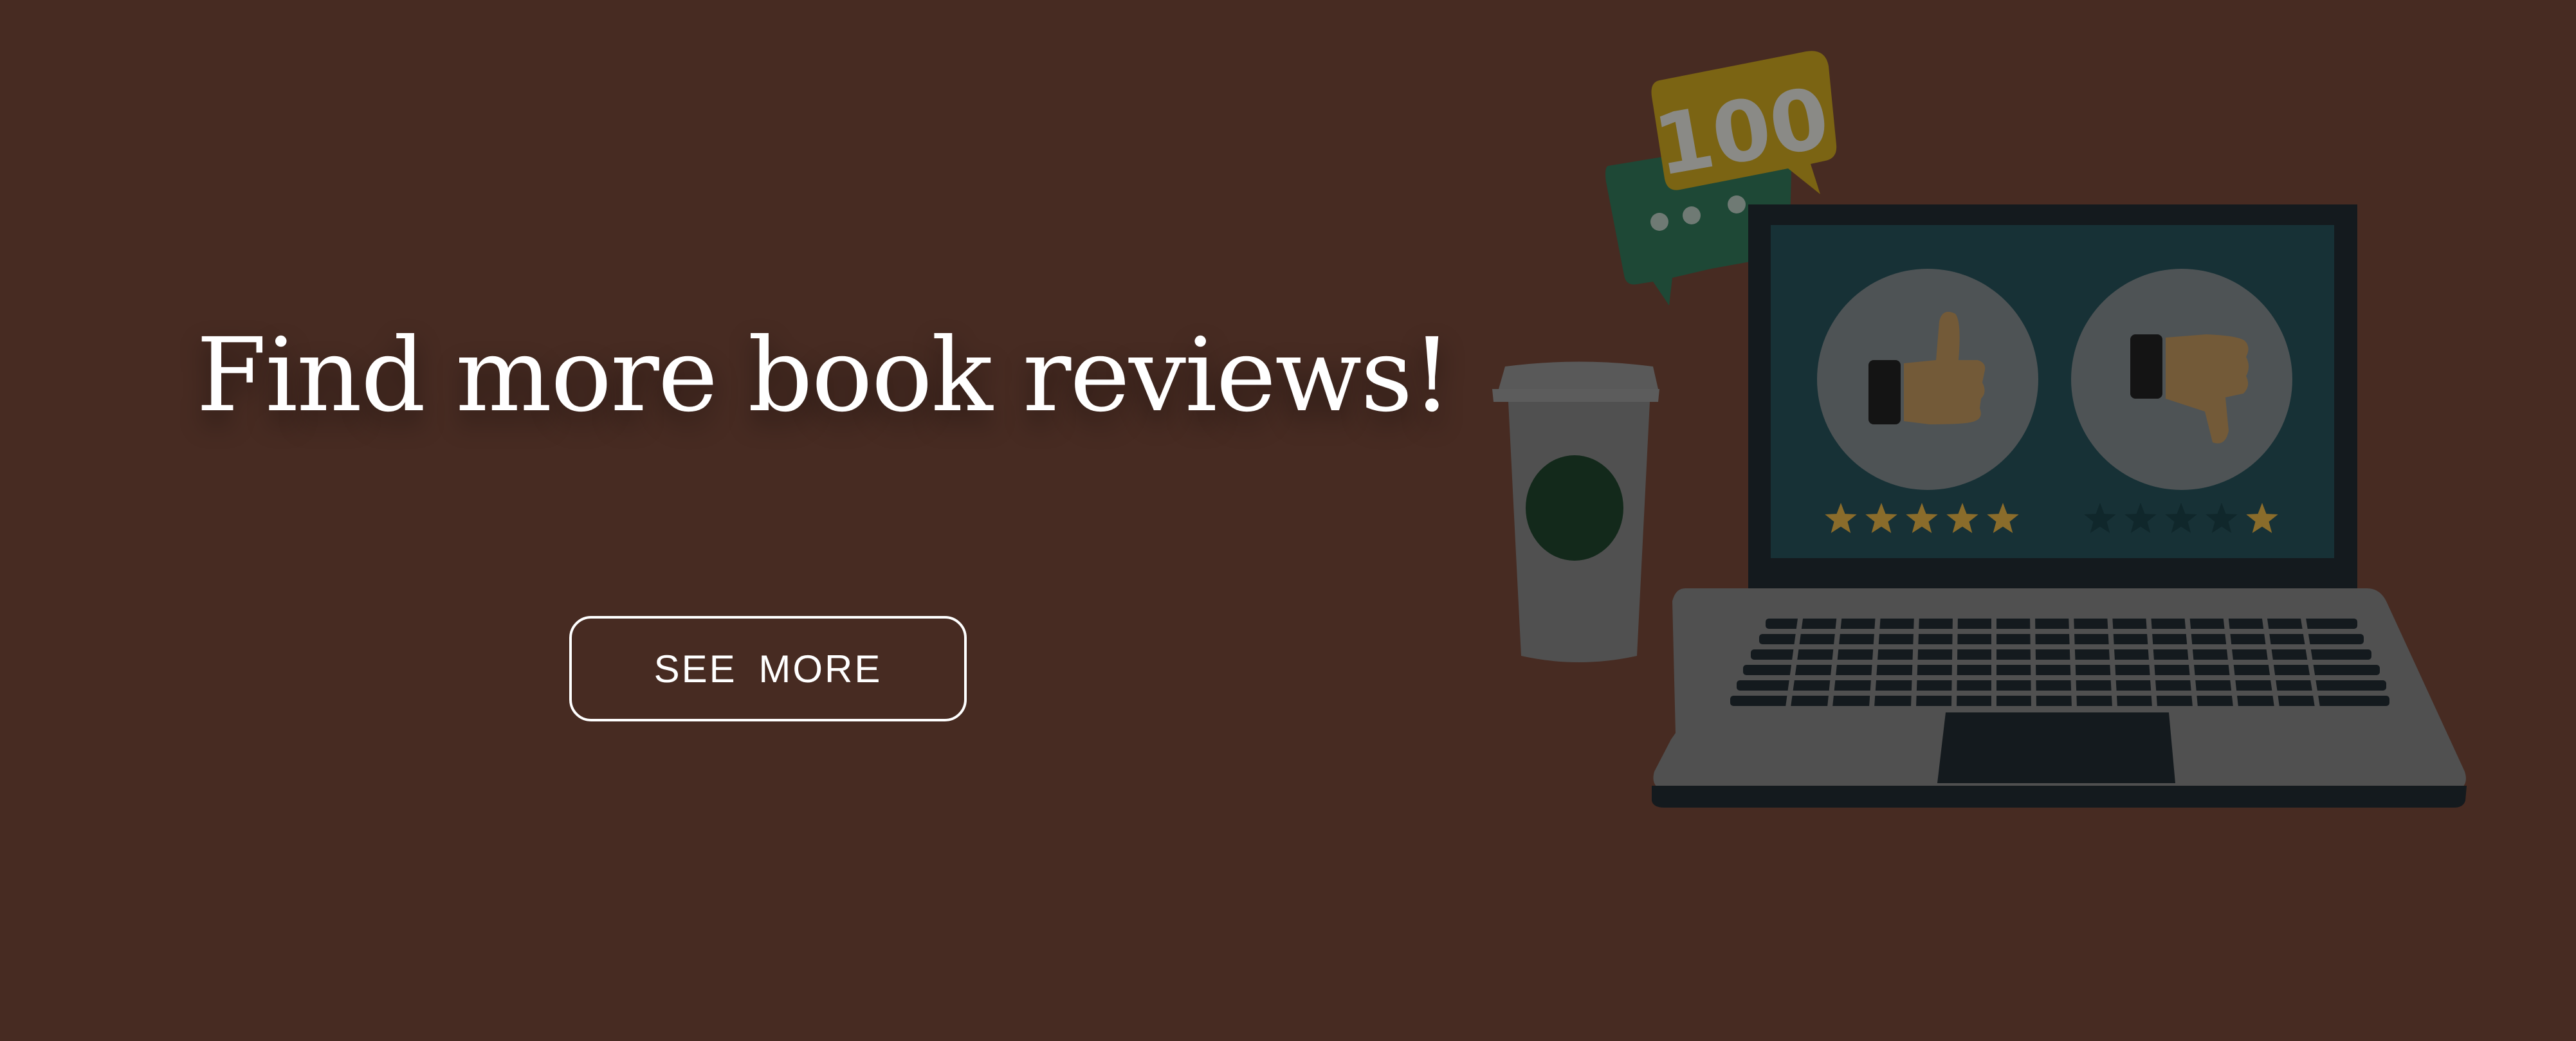  Describe the element at coordinates (1575, 511) in the screenshot. I see `coffee-cup-icon` at that location.